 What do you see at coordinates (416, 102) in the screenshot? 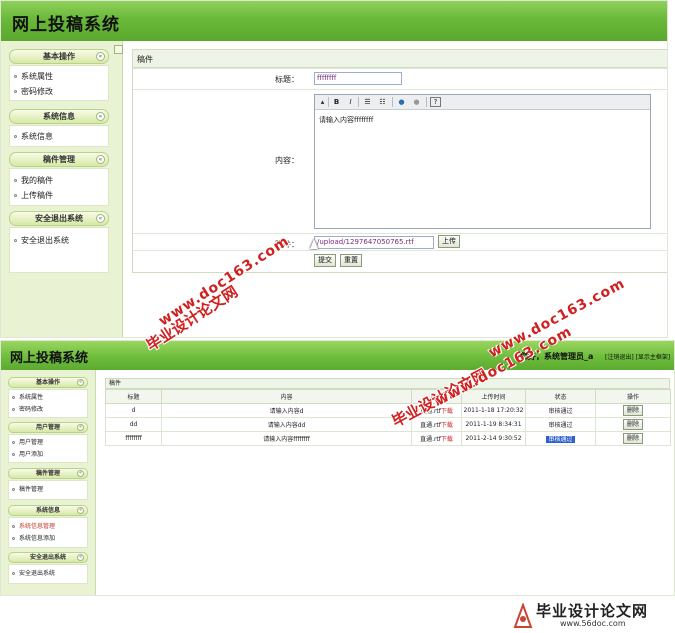
I see `unlink-icon: ●` at bounding box center [416, 102].